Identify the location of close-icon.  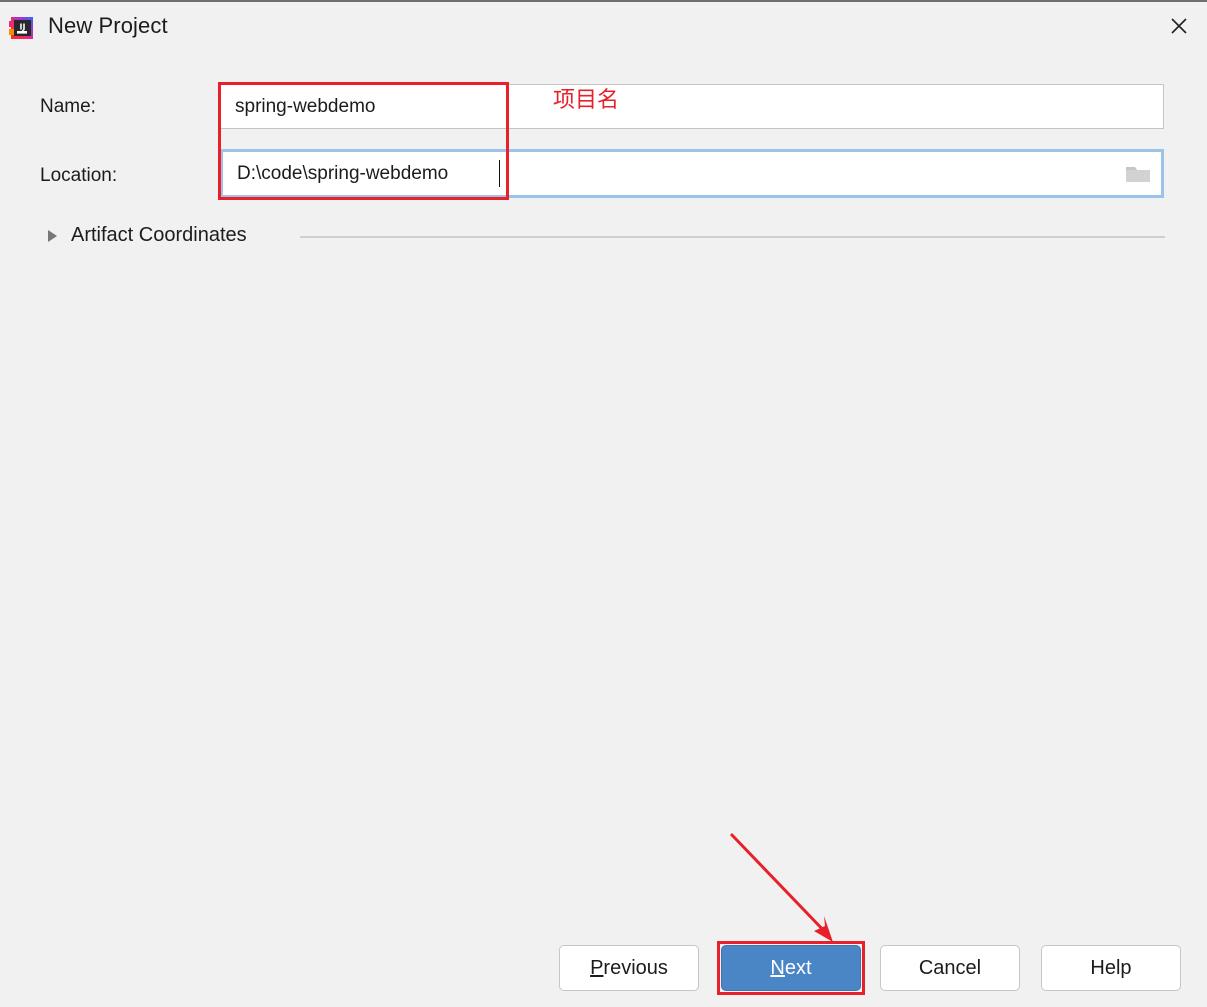
(1179, 26).